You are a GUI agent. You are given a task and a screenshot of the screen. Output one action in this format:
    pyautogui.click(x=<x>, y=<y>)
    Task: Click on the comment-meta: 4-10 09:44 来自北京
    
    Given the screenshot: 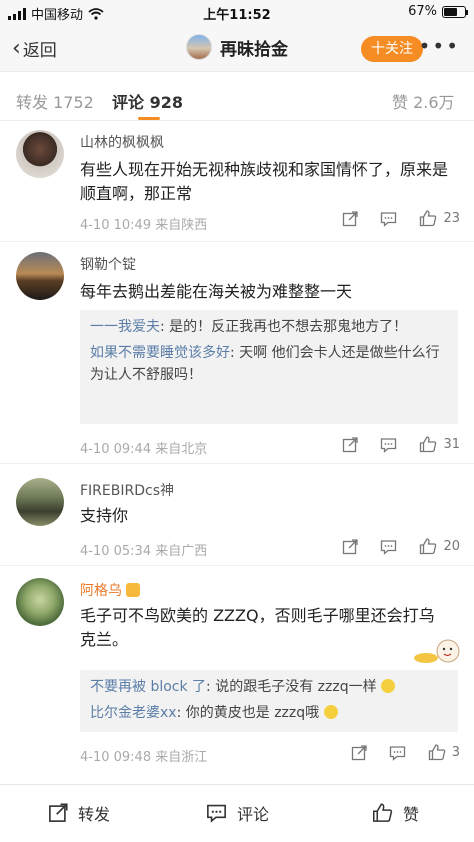 What is the action you would take?
    pyautogui.click(x=144, y=449)
    